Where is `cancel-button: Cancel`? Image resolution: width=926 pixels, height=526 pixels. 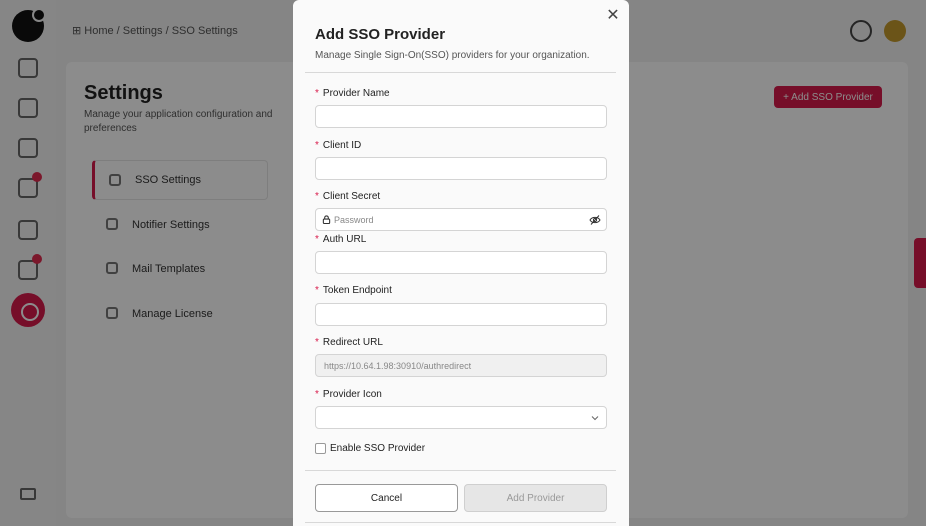 cancel-button: Cancel is located at coordinates (386, 498).